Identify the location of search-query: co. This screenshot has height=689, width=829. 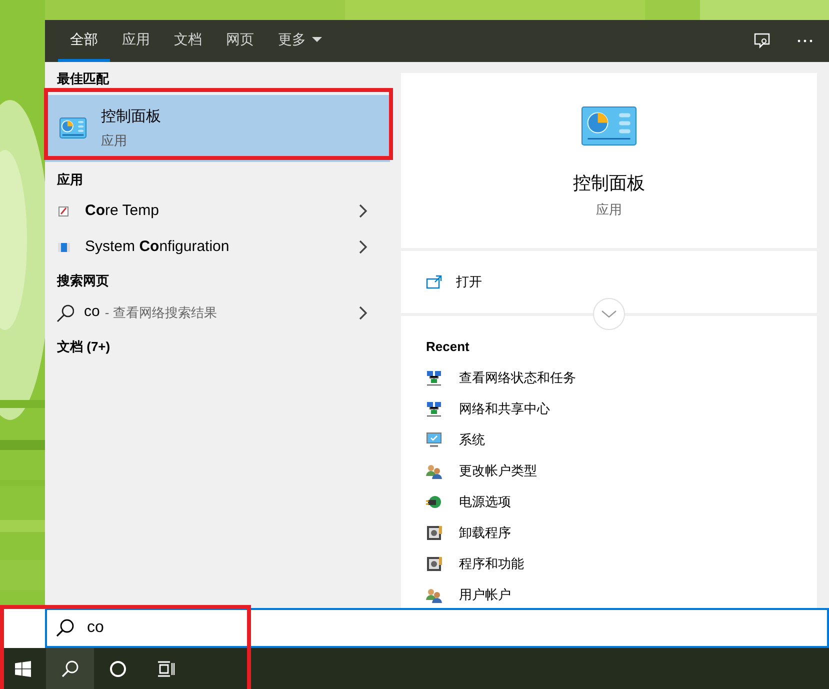
(92, 312).